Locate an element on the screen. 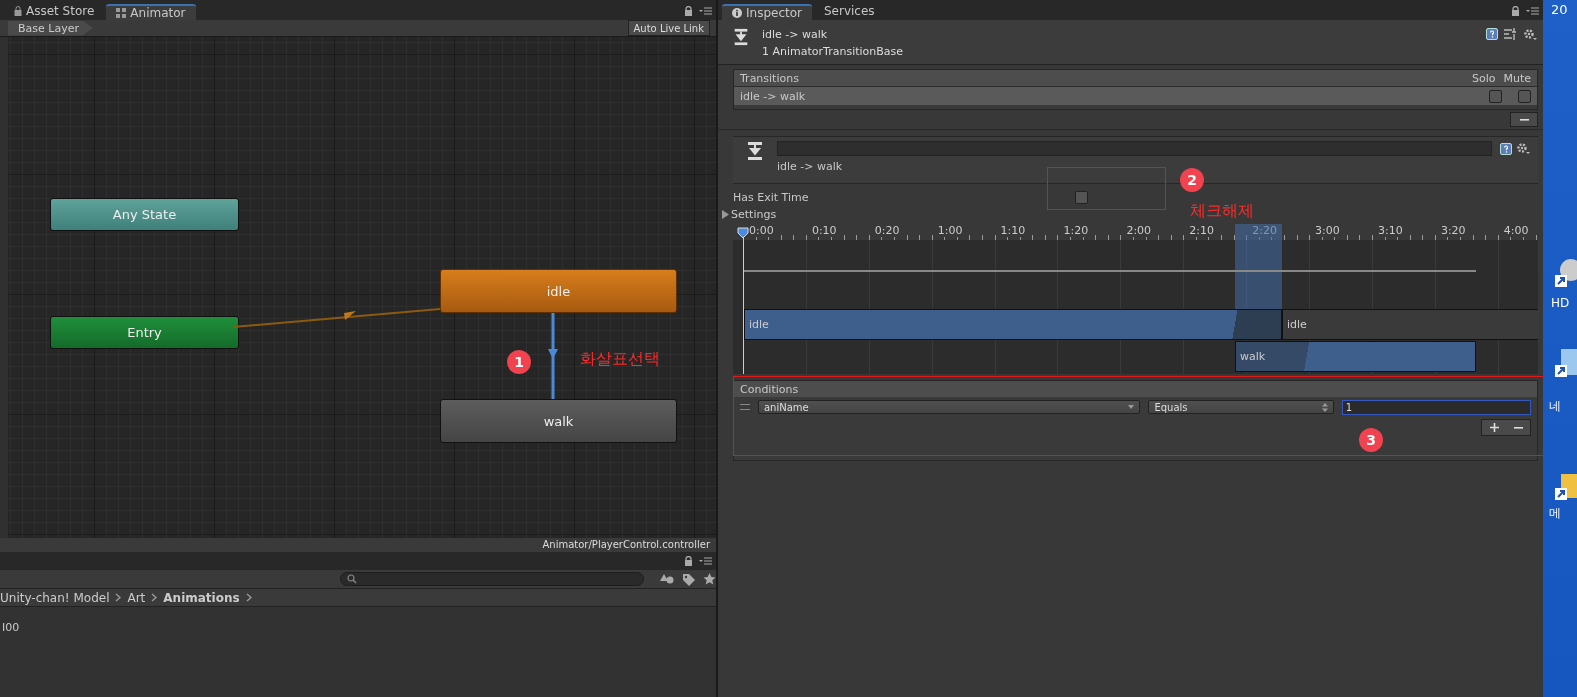  asset-item: I00 is located at coordinates (358, 627).